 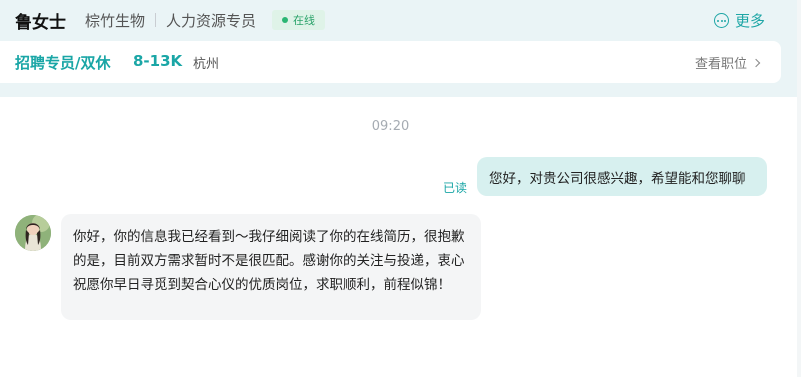 What do you see at coordinates (390, 62) in the screenshot?
I see `job-card: 招聘专员/双休 8-13K 杭州 查看职位` at bounding box center [390, 62].